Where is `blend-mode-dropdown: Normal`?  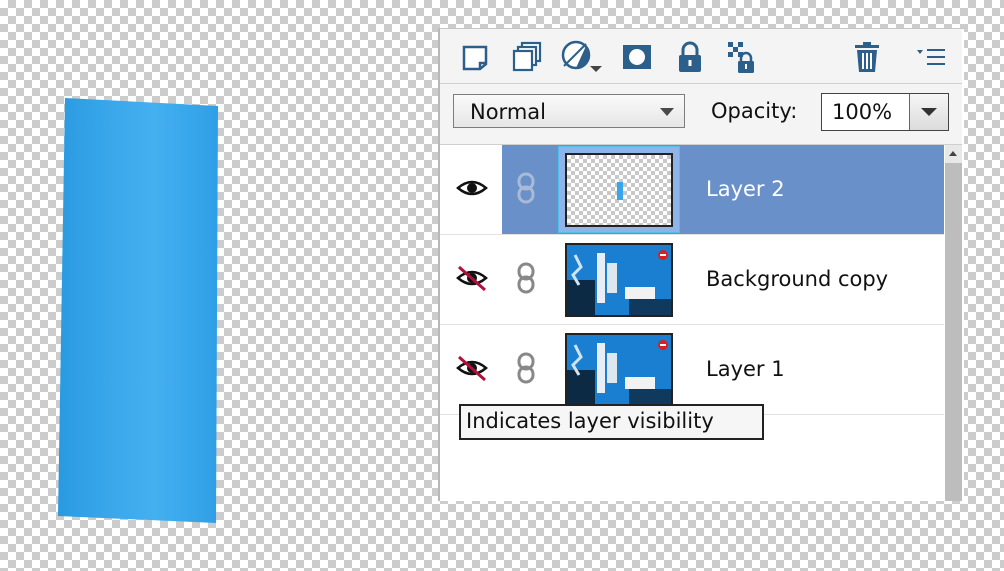 blend-mode-dropdown: Normal is located at coordinates (569, 111).